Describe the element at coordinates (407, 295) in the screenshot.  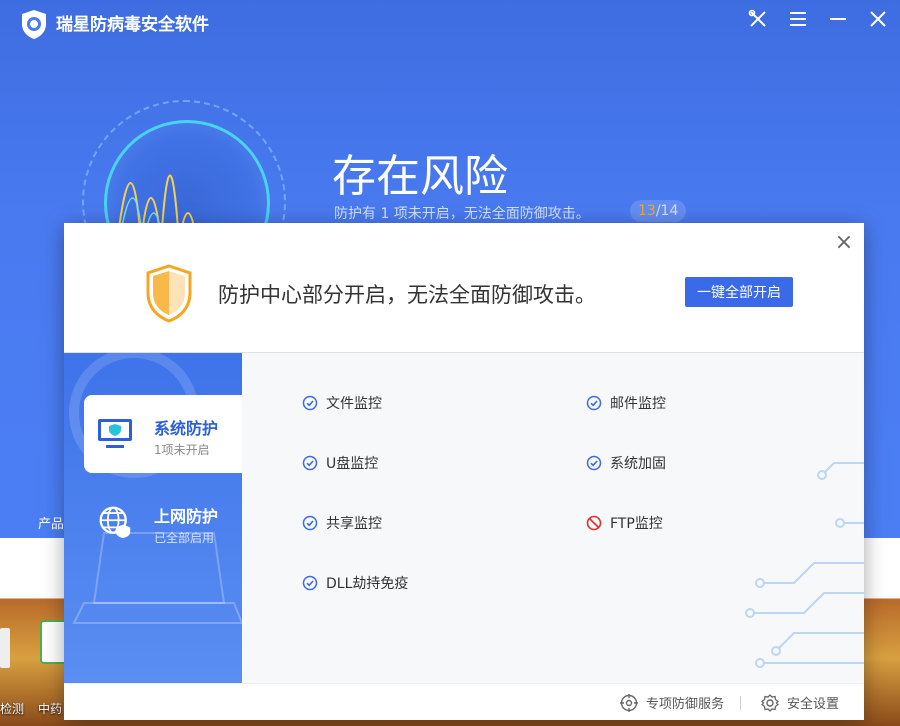
I see `dialog-message: 防护中心部分开启，无法全面防御攻击。` at that location.